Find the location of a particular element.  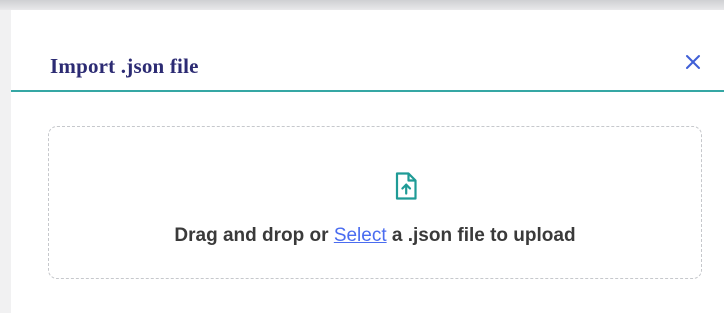

dropzone-text-before: Drag and drop or is located at coordinates (254, 235).